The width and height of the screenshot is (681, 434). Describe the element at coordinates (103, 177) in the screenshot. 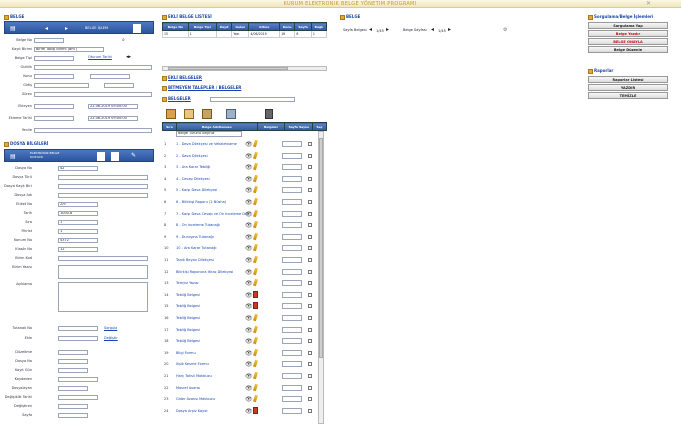

I see `dosya-turu-field` at that location.